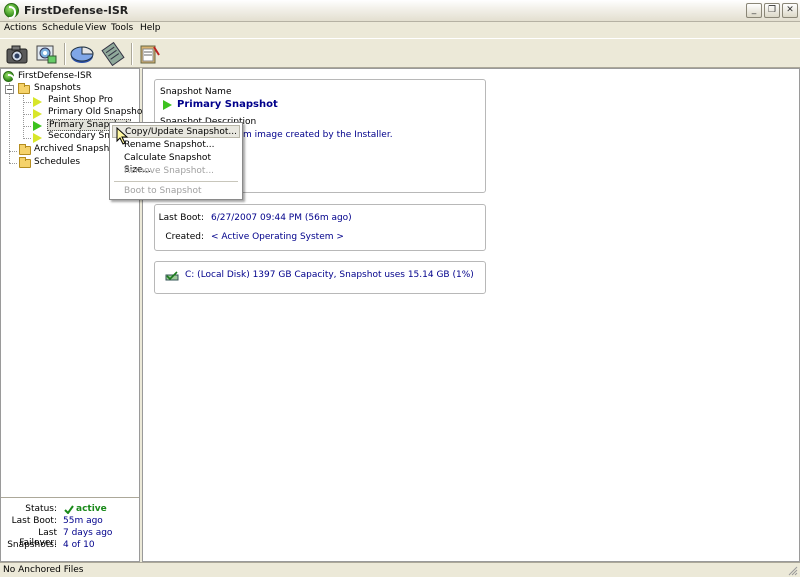  What do you see at coordinates (9, 89) in the screenshot?
I see `collapse-icon: −` at bounding box center [9, 89].